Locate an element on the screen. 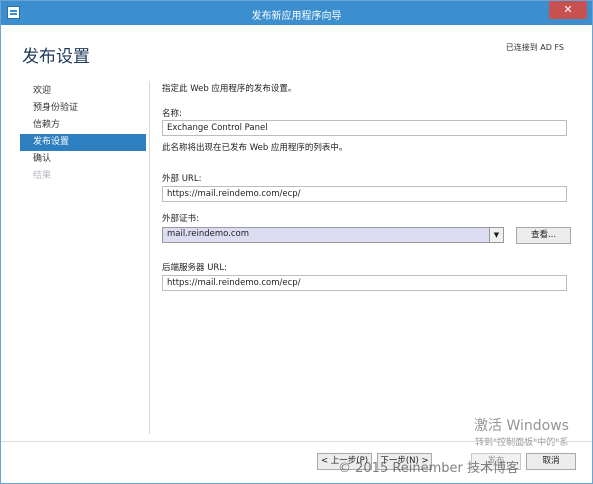 The width and height of the screenshot is (593, 484). step-results: 结果 is located at coordinates (42, 176).